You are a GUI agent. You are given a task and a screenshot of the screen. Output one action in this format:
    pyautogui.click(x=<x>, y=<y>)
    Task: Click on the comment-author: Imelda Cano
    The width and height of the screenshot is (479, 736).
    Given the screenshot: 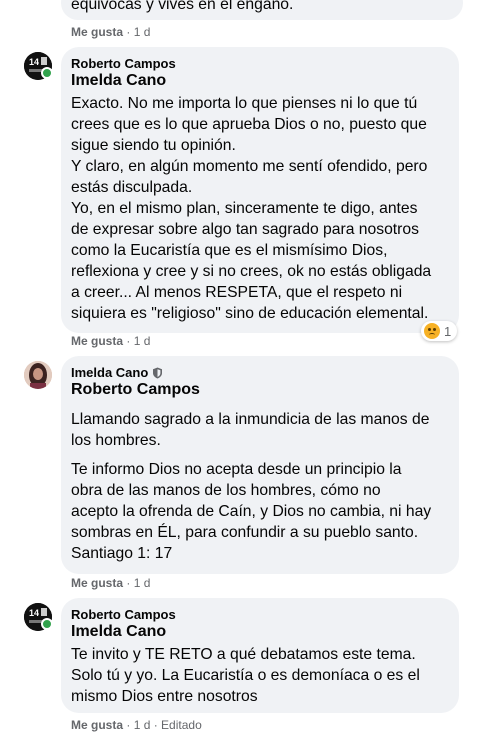 What is the action you would take?
    pyautogui.click(x=117, y=372)
    